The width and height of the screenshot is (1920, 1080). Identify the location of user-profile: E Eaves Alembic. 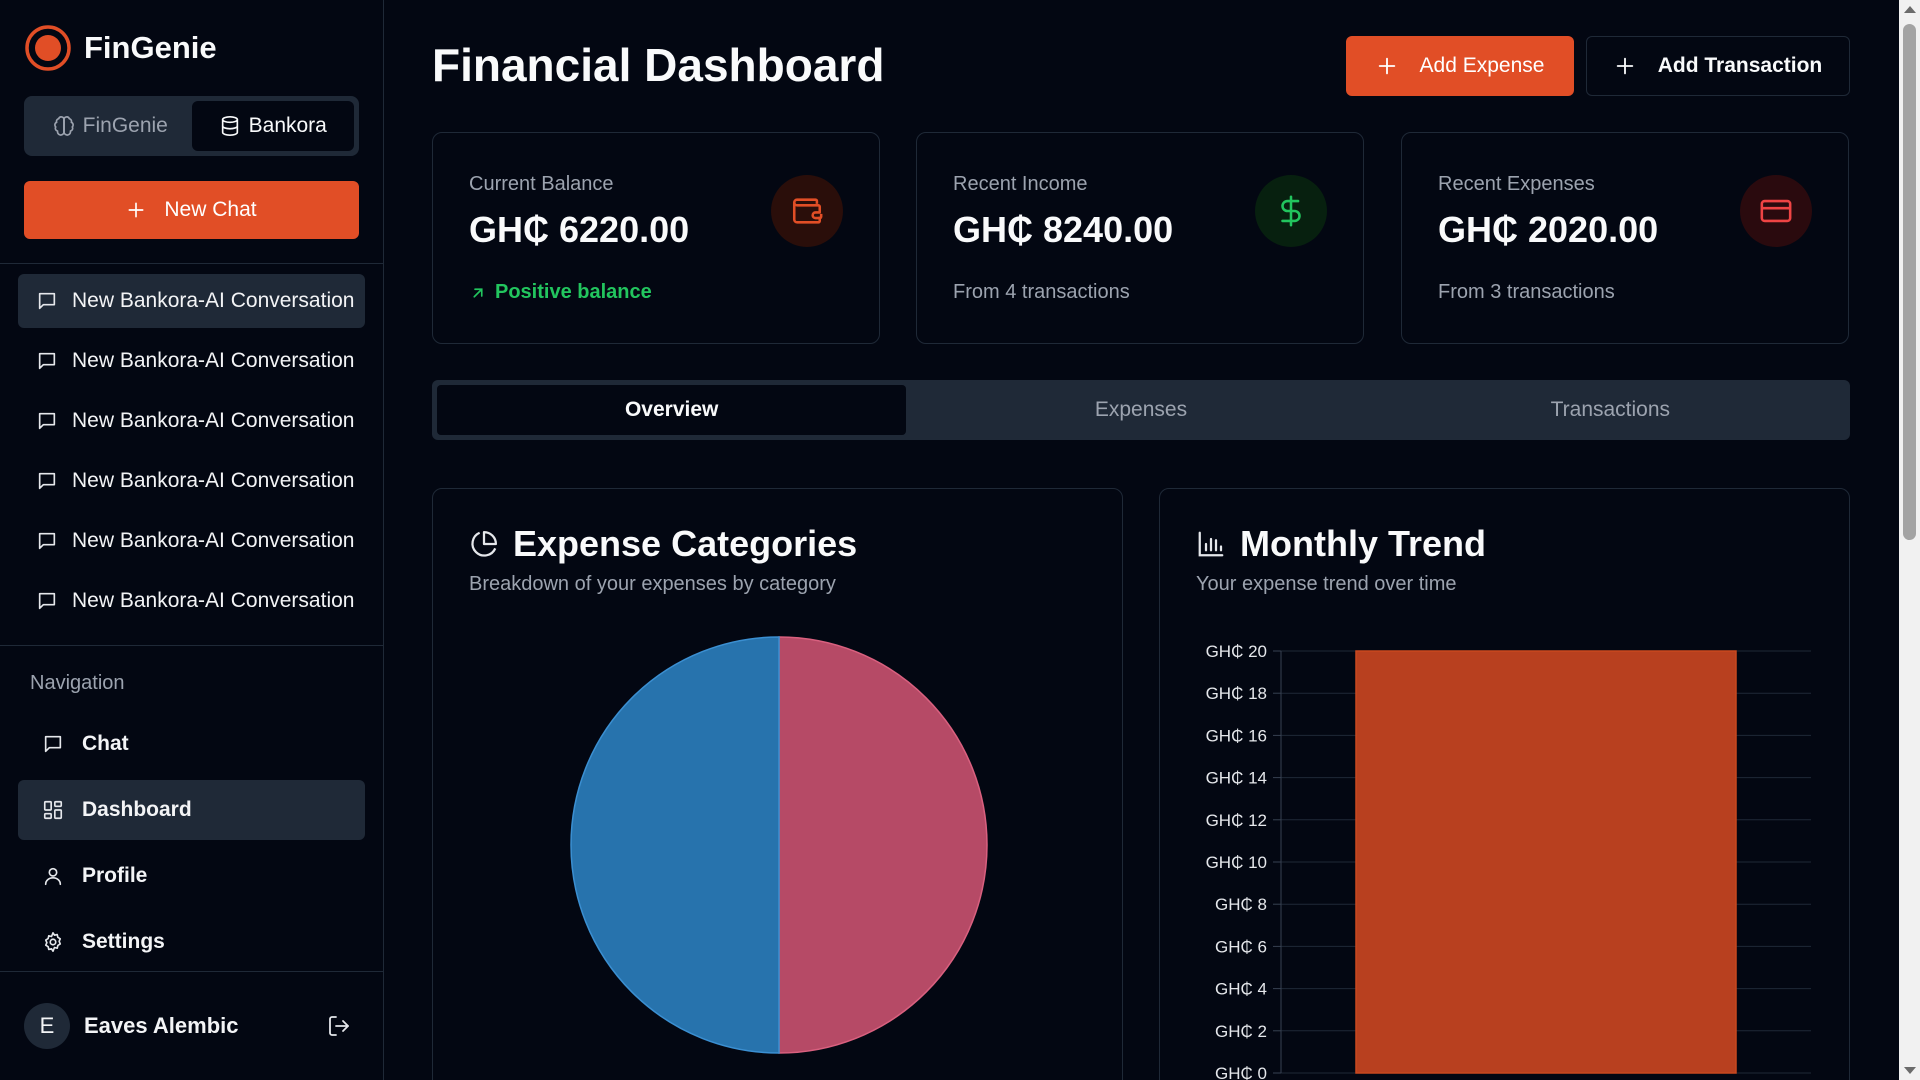
(189, 1026).